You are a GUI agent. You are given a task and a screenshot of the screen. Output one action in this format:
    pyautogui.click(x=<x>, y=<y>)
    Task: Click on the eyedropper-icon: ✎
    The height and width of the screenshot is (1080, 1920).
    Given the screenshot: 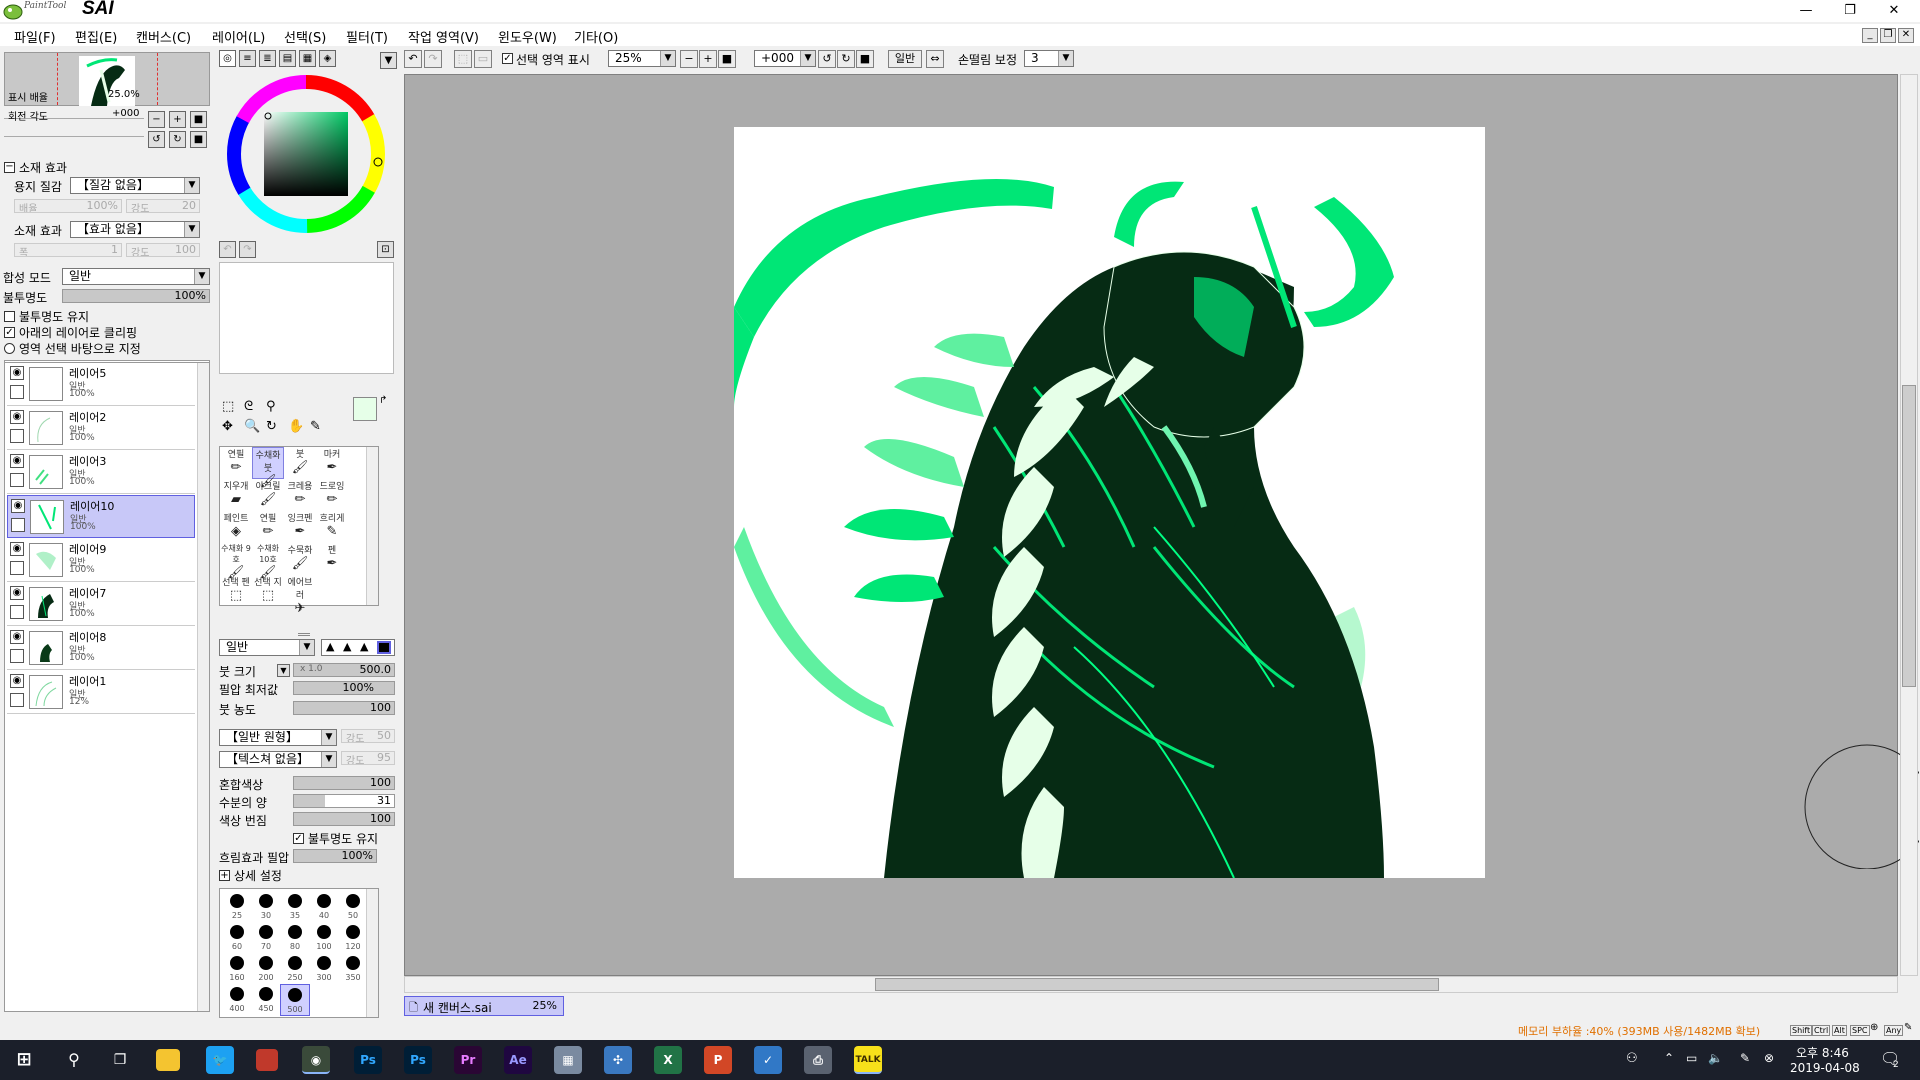 What is the action you would take?
    pyautogui.click(x=315, y=426)
    